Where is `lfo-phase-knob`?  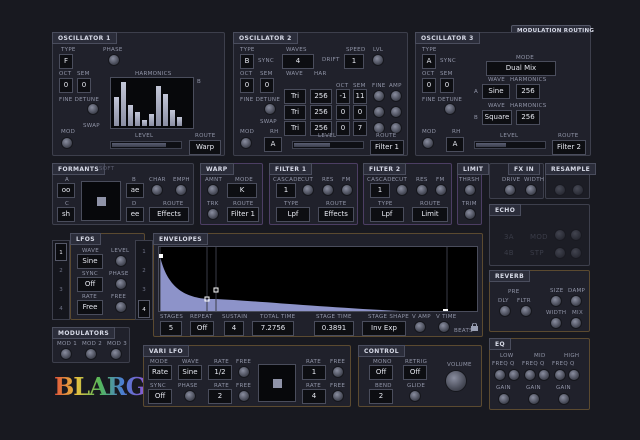
lfo-phase-knob is located at coordinates (121, 284).